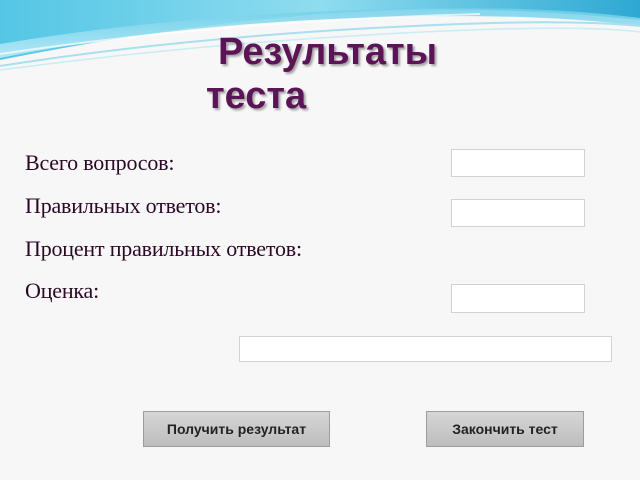 The image size is (640, 480). I want to click on page-title-line2: теста, so click(256, 96).